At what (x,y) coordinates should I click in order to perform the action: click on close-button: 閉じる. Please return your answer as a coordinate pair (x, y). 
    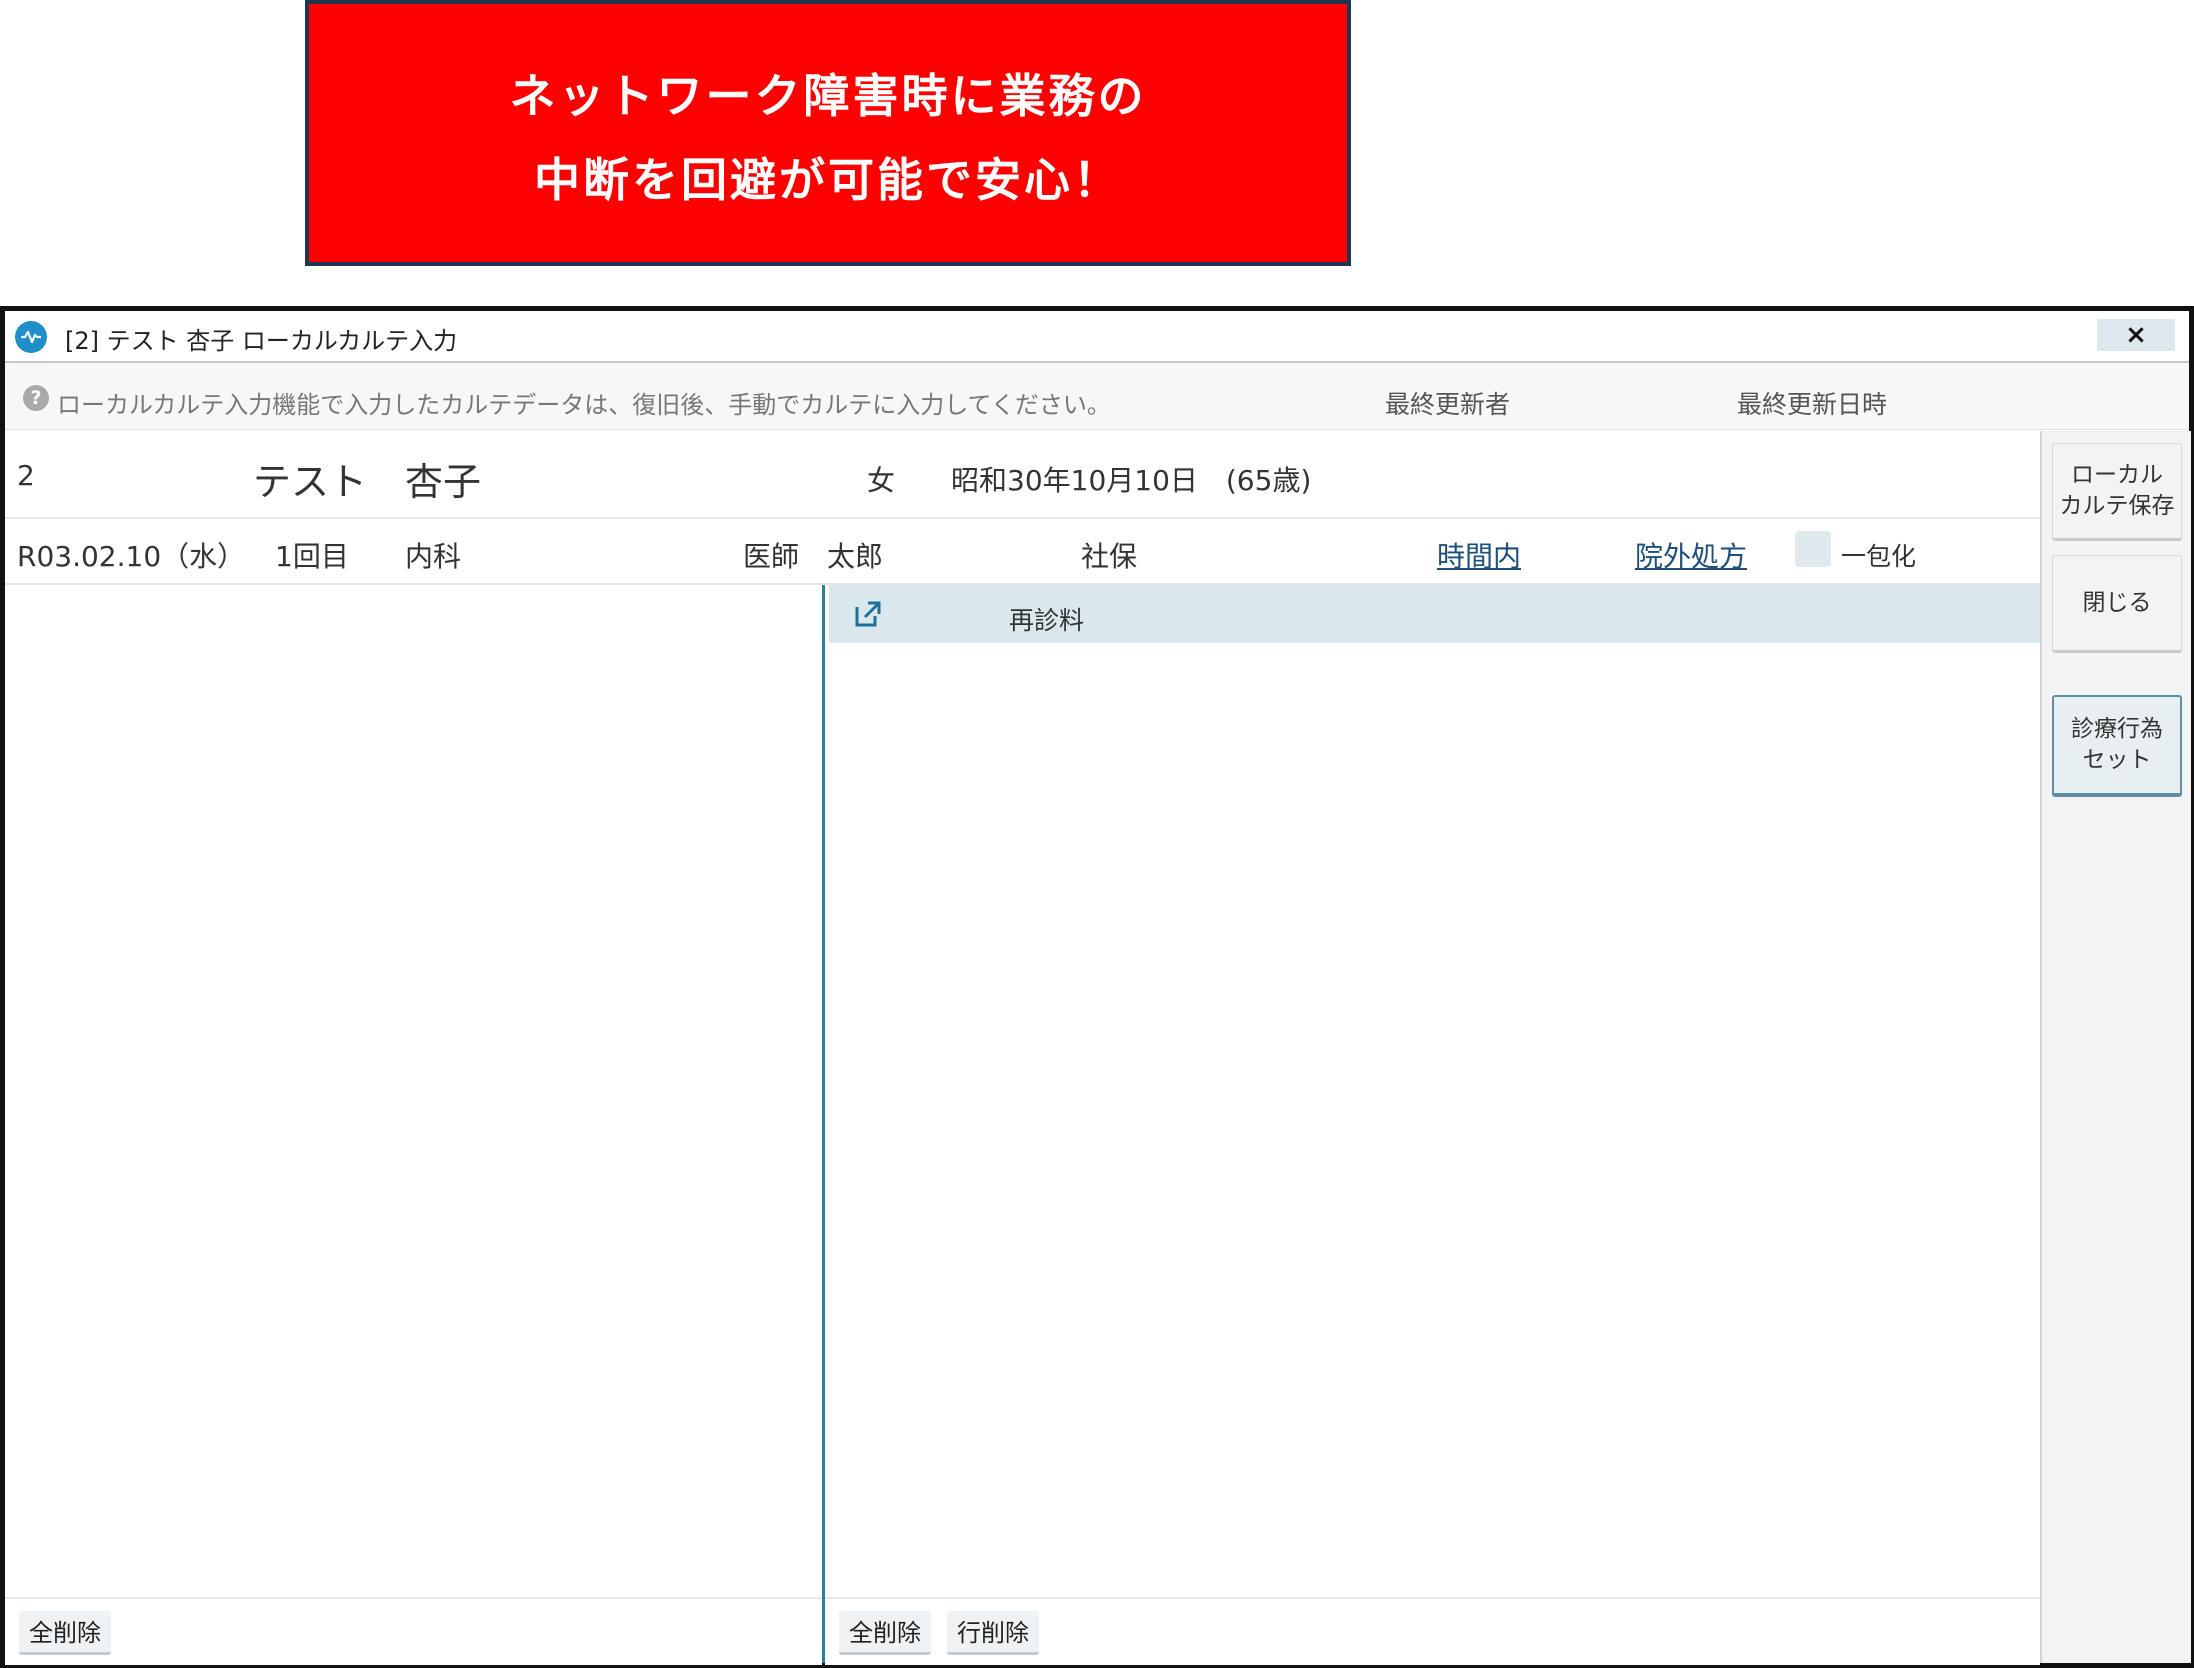
    Looking at the image, I should click on (2117, 604).